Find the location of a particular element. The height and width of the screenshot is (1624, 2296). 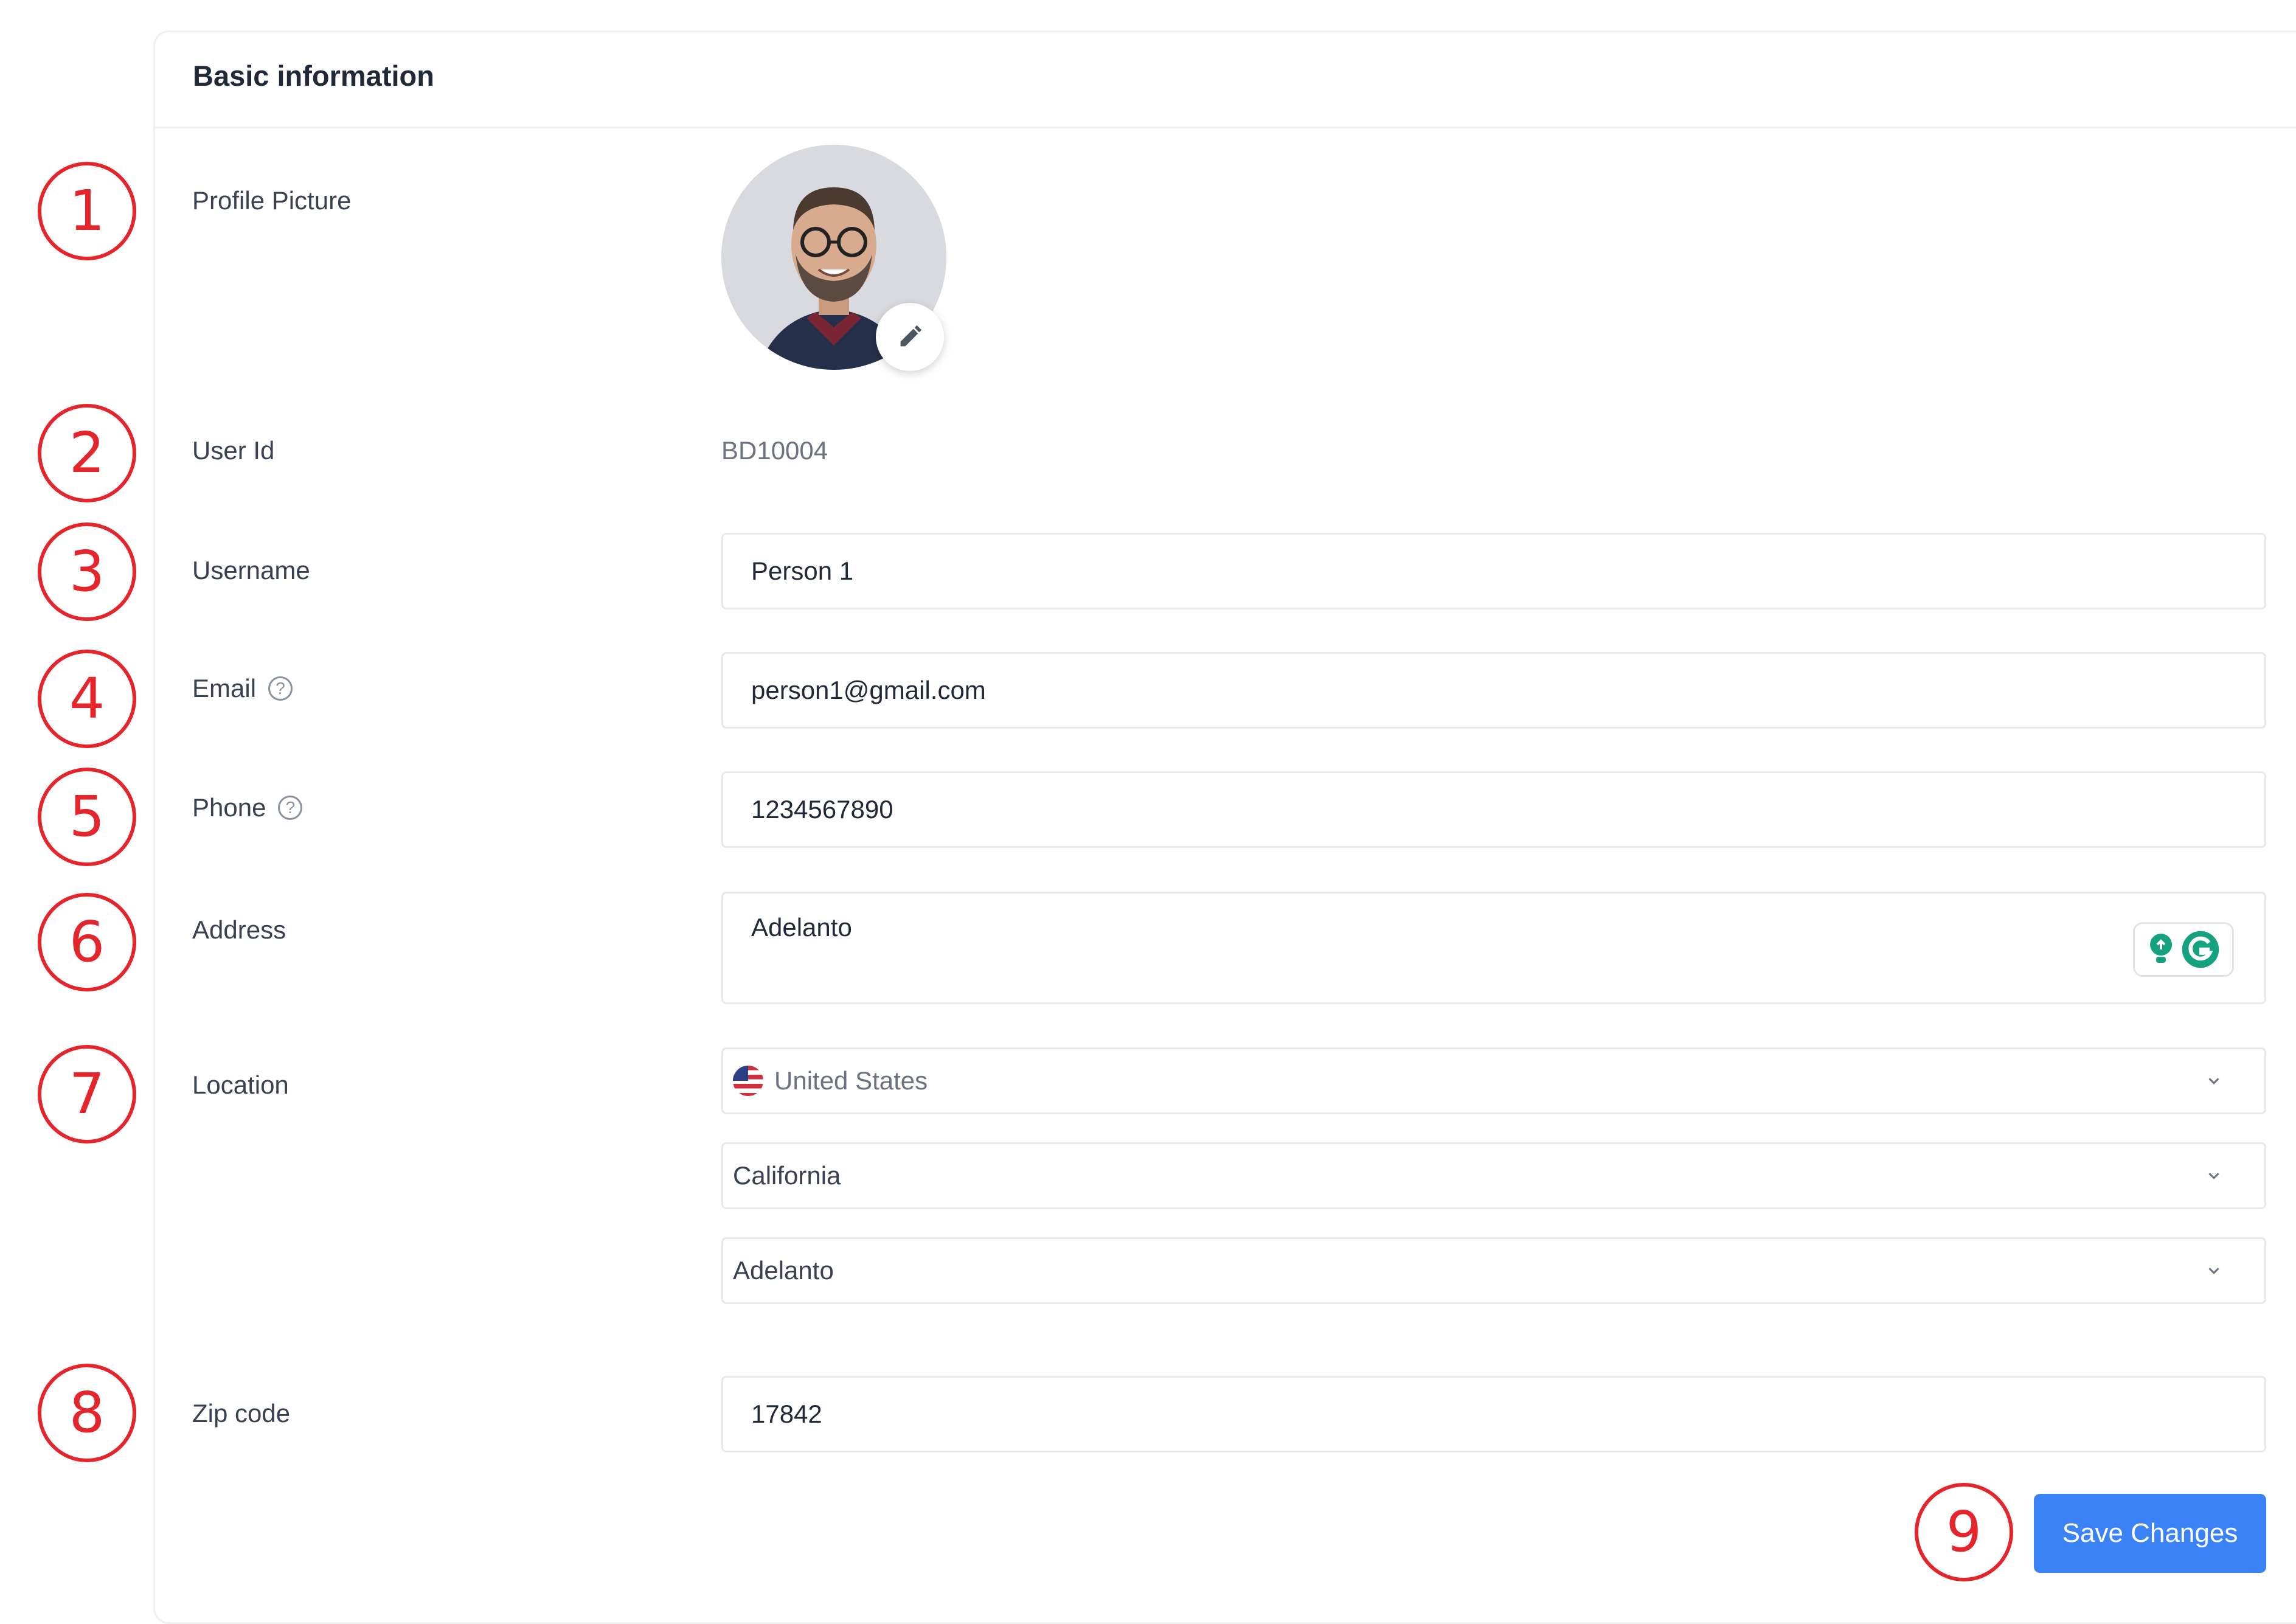

address-textarea: Adelanto is located at coordinates (1493, 948).